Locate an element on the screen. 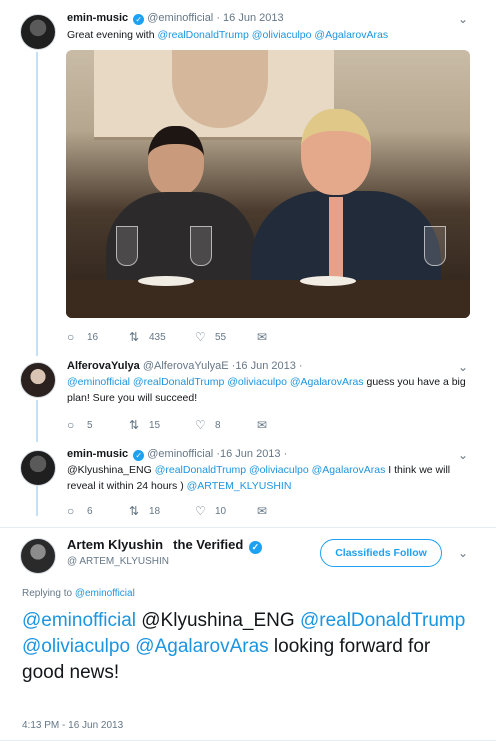 The width and height of the screenshot is (496, 747). reply-count: 5 is located at coordinates (90, 425).